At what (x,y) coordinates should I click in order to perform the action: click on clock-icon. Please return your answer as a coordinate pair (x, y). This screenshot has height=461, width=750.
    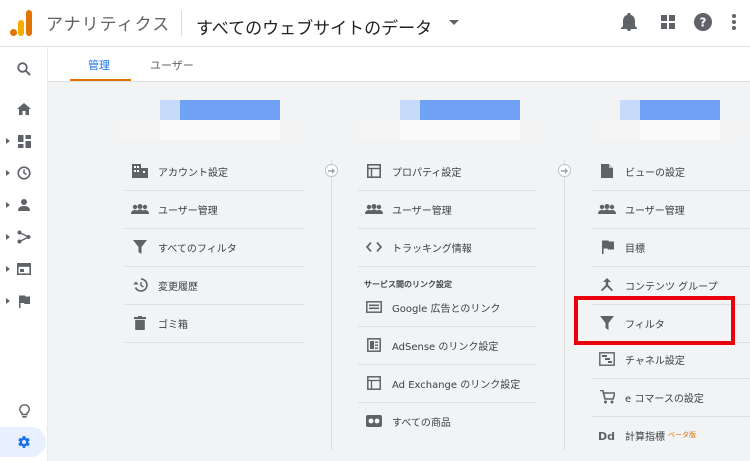
    Looking at the image, I should click on (24, 173).